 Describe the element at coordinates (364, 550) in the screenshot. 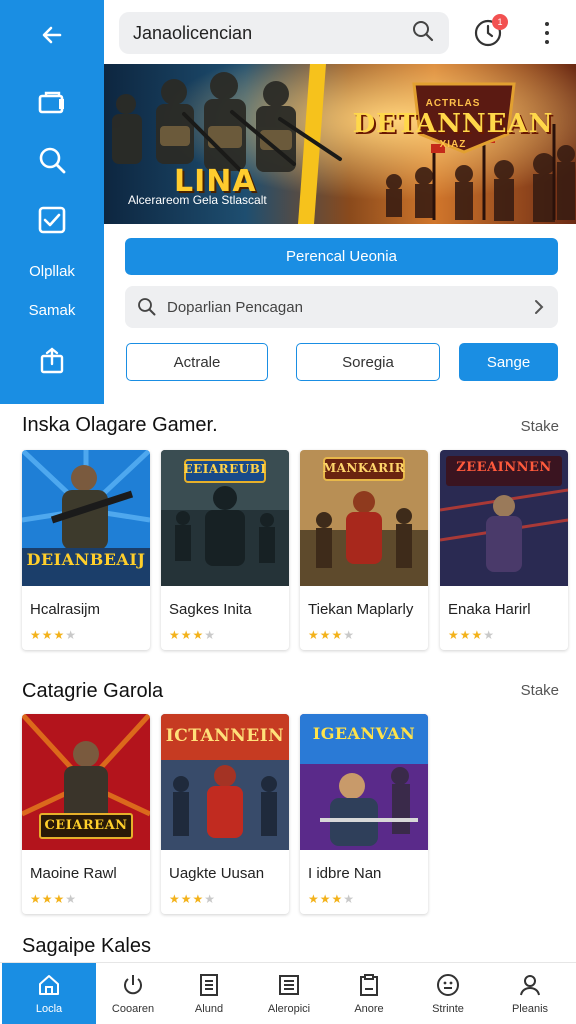

I see `game-card: MANKARIR Tiekan Maplarly ★★★★` at that location.